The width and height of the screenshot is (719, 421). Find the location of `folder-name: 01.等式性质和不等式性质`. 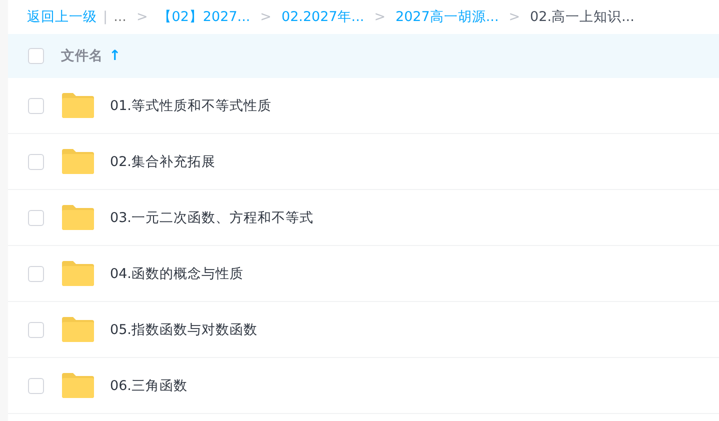

folder-name: 01.等式性质和不等式性质 is located at coordinates (191, 105).